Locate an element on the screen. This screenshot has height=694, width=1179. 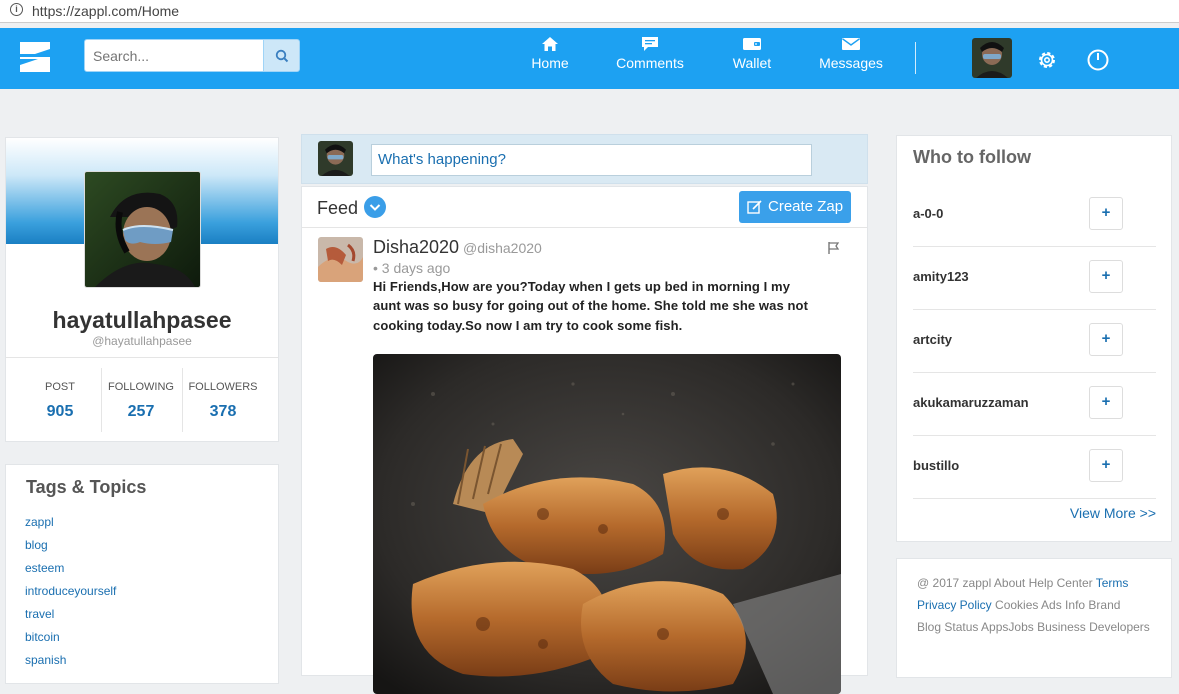
search-button is located at coordinates (281, 55).